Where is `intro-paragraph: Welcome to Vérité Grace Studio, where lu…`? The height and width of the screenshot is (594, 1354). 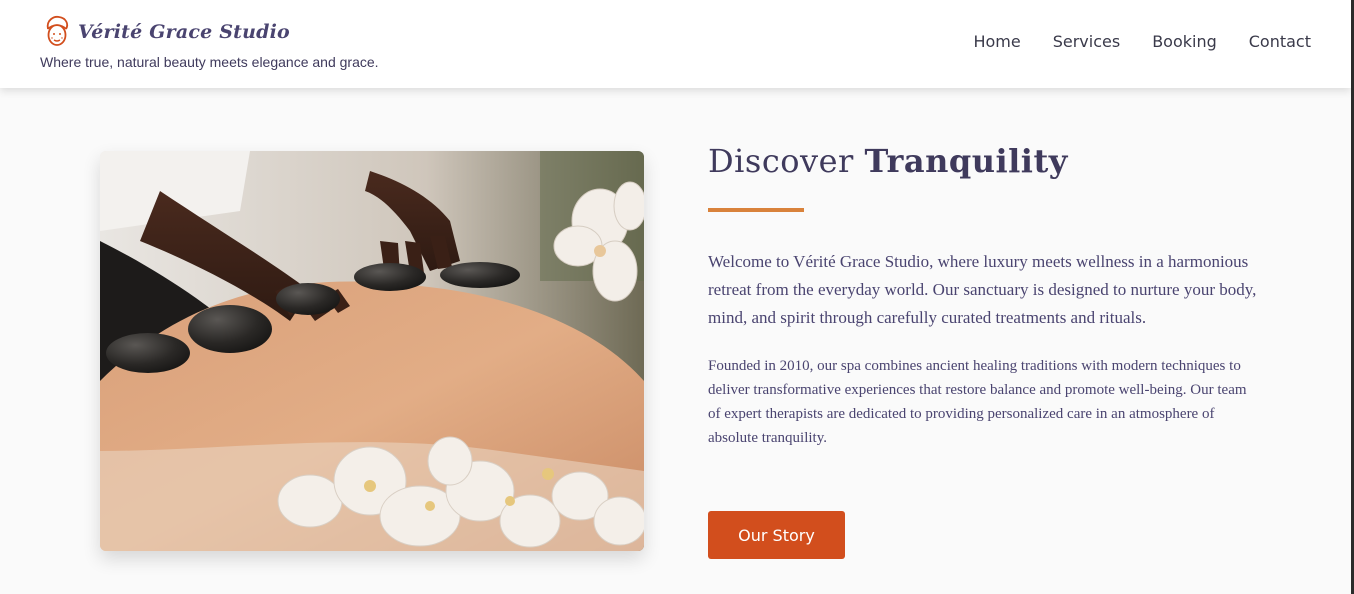
intro-paragraph: Welcome to Vérité Grace Studio, where lu… is located at coordinates (982, 289).